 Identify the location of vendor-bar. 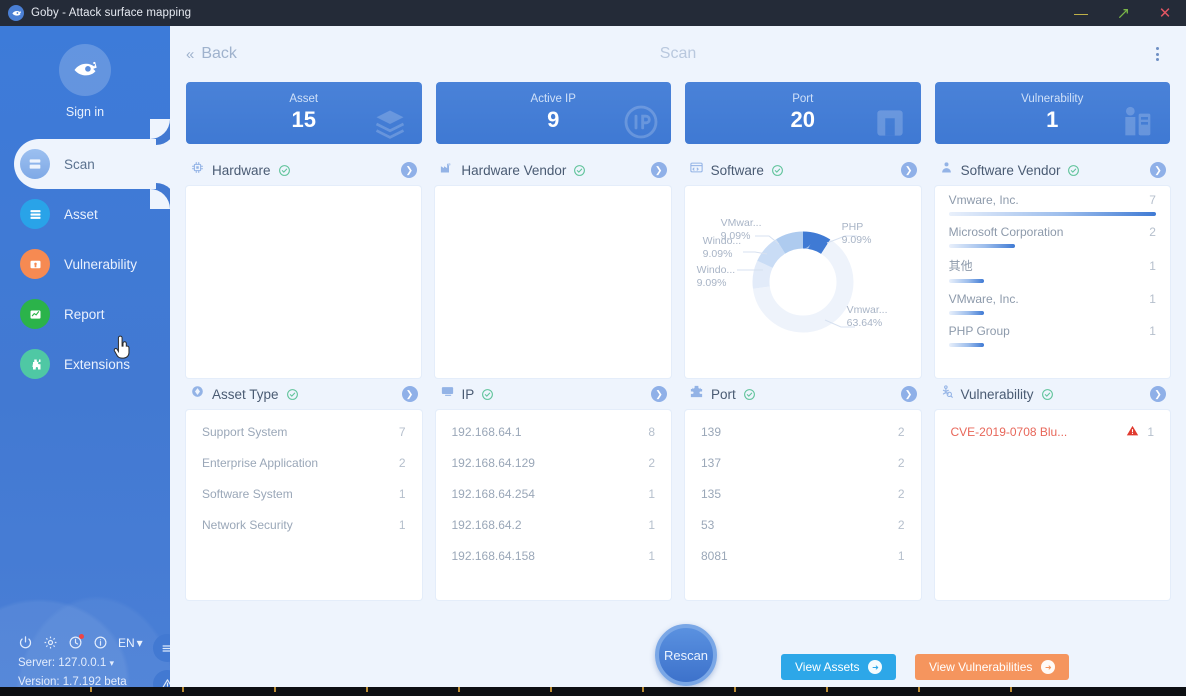
(1052, 214).